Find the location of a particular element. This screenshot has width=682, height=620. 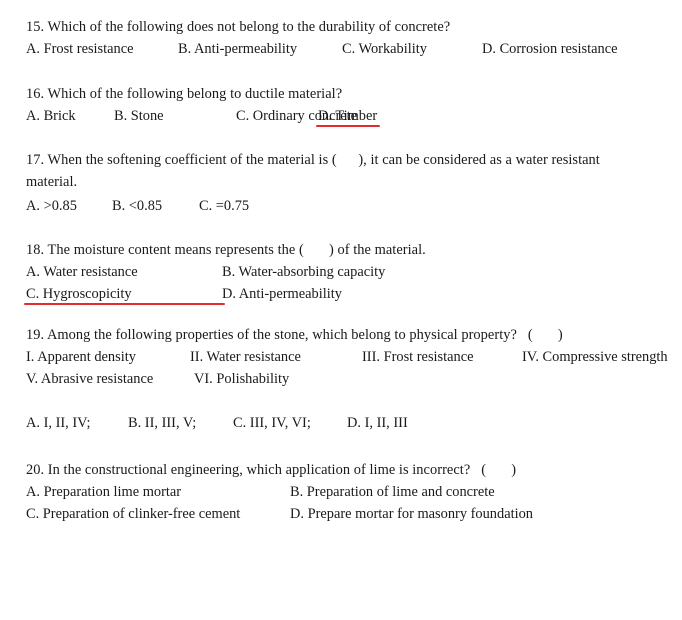

option-18-b: B. Water-absorbing capacity is located at coordinates (303, 272).